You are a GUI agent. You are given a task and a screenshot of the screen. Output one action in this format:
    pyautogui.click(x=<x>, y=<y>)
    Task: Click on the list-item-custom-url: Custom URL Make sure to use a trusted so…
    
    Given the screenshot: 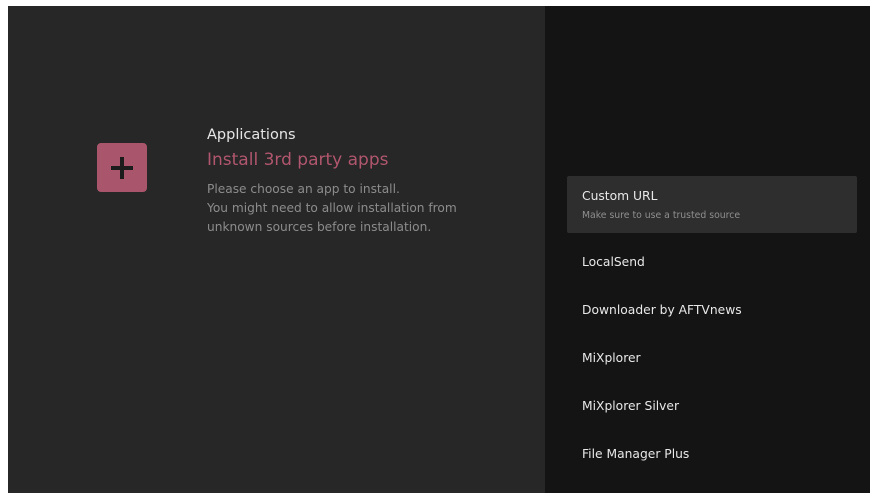 What is the action you would take?
    pyautogui.click(x=712, y=204)
    